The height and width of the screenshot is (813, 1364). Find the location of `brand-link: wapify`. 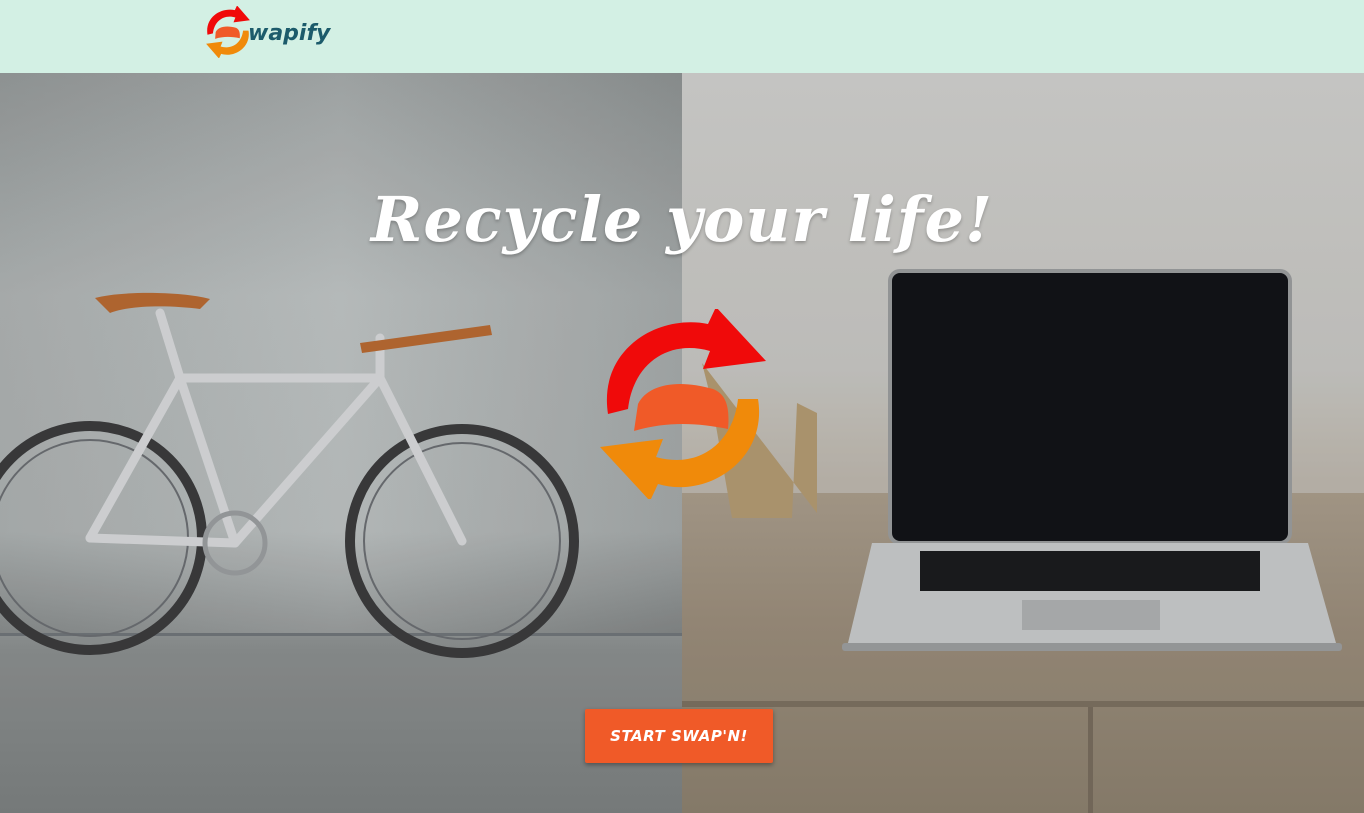

brand-link: wapify is located at coordinates (267, 32).